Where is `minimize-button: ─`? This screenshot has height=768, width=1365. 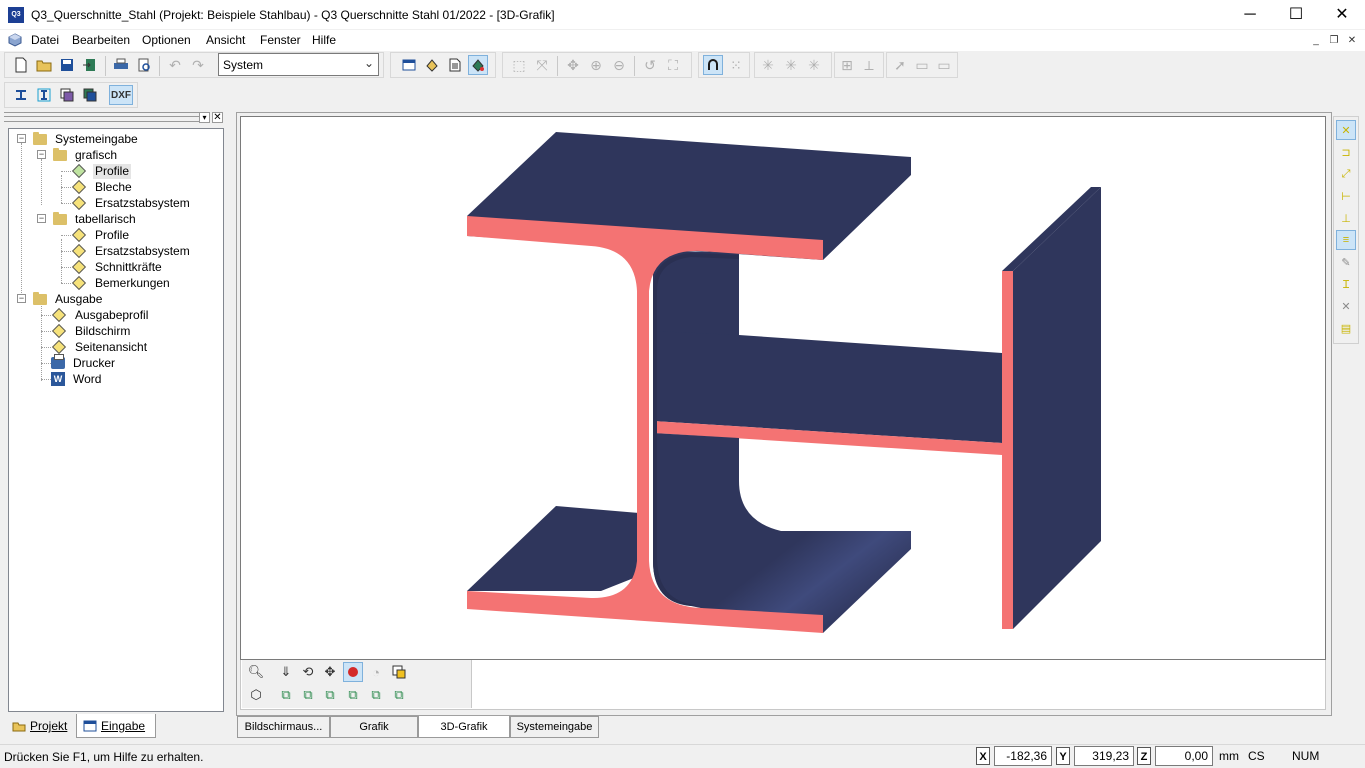
minimize-button: ─ is located at coordinates (1250, 15).